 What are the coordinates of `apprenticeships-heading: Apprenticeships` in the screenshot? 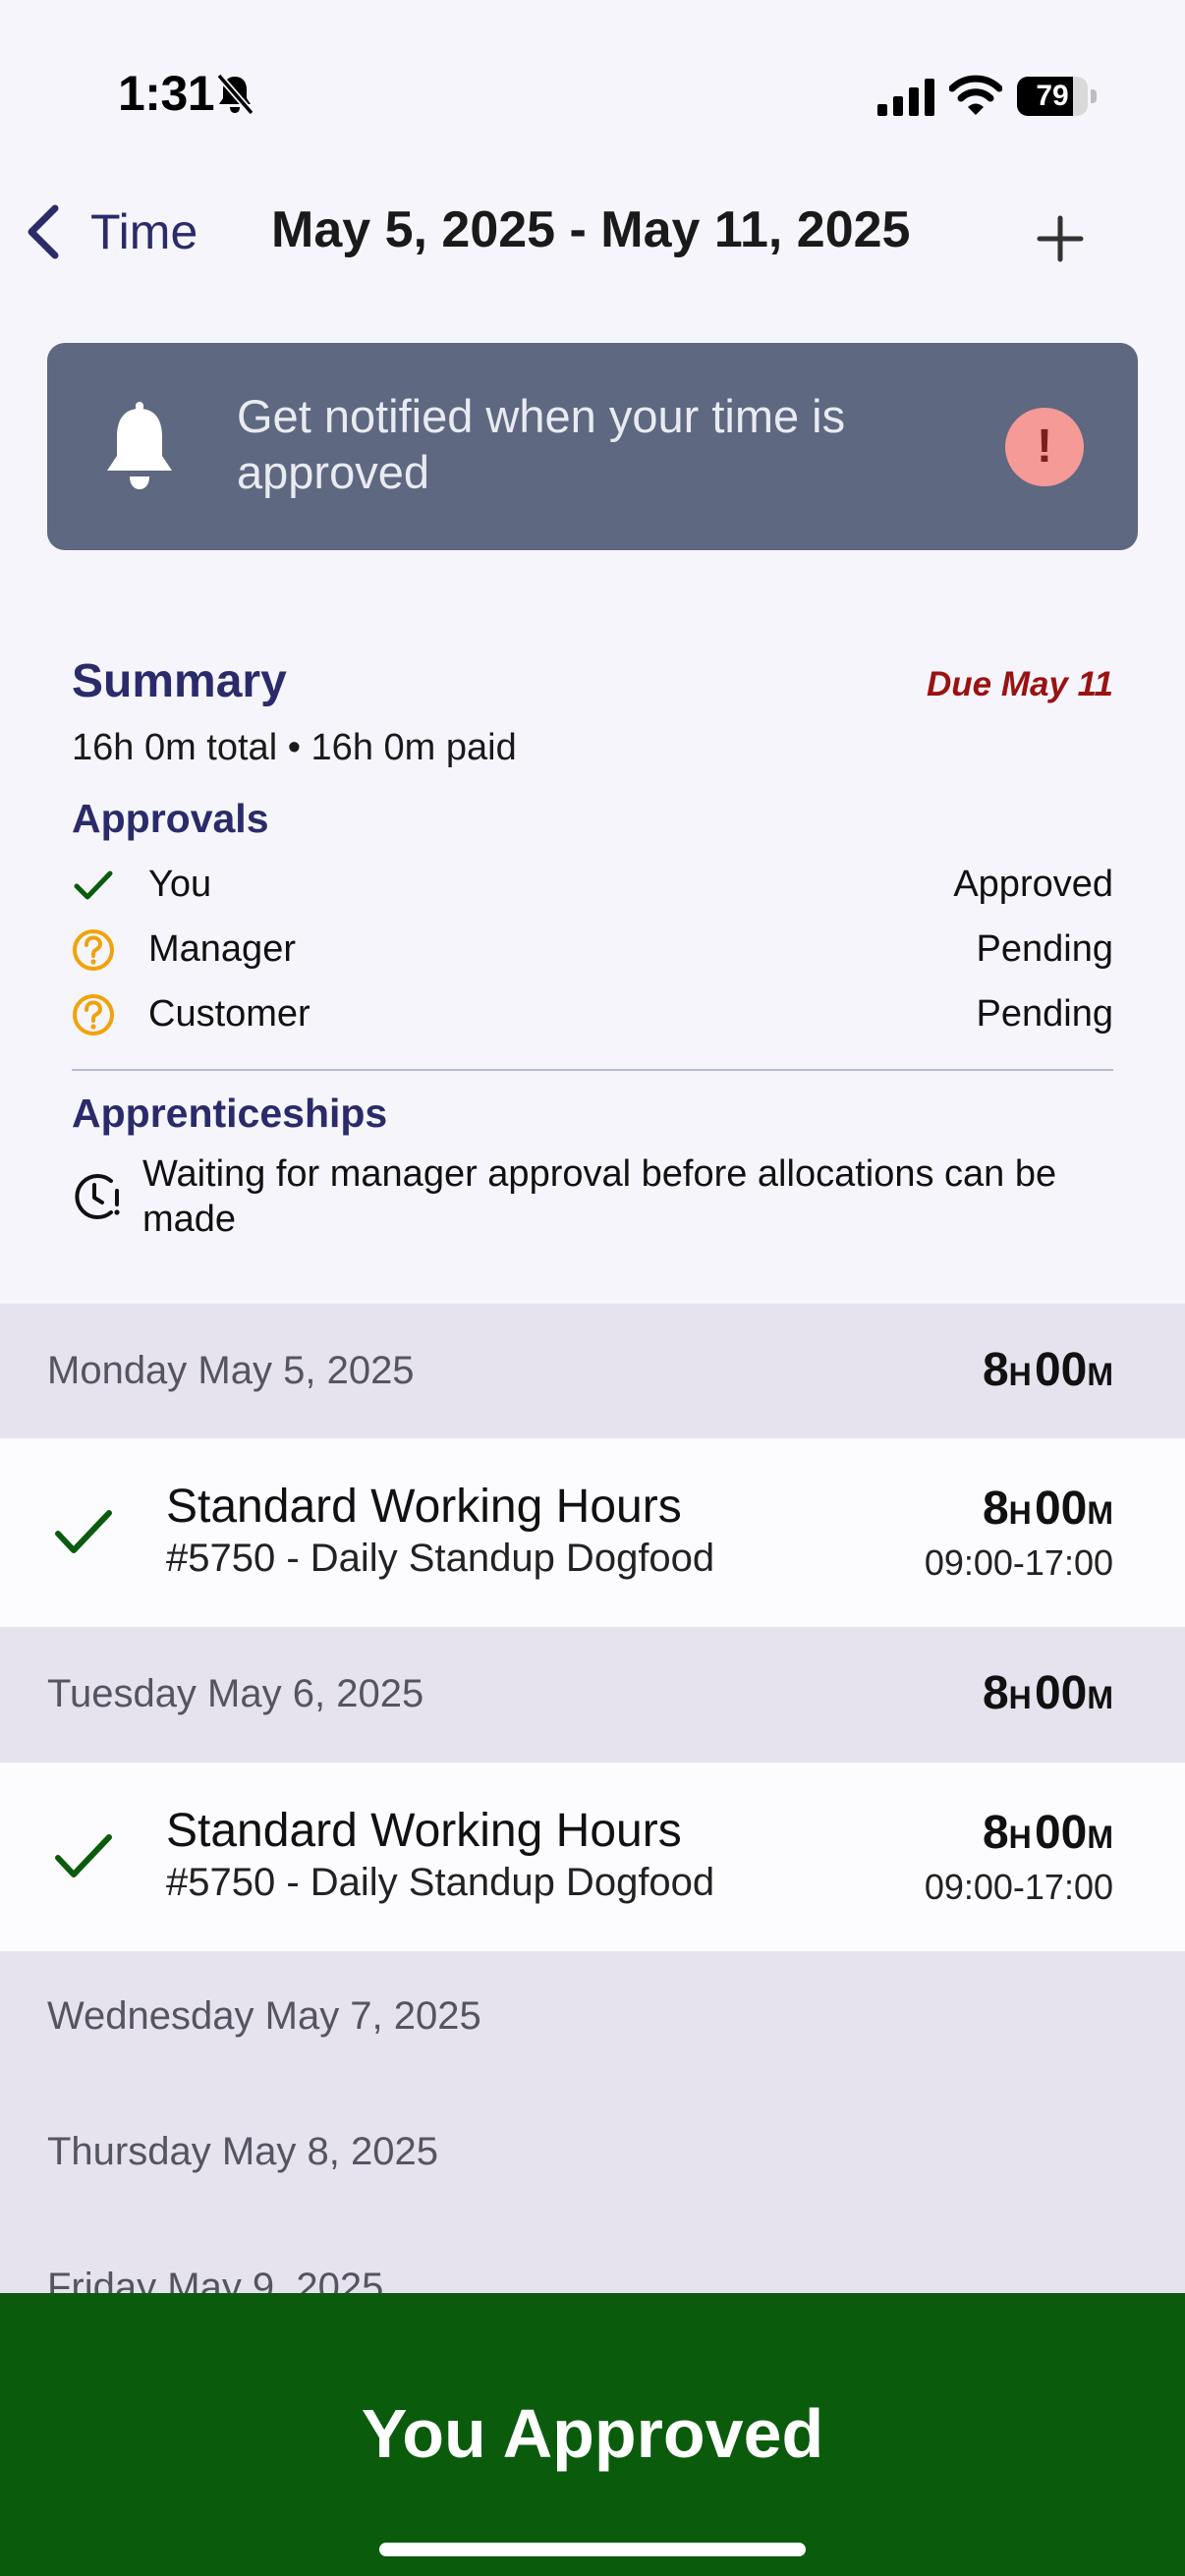 It's located at (230, 1113).